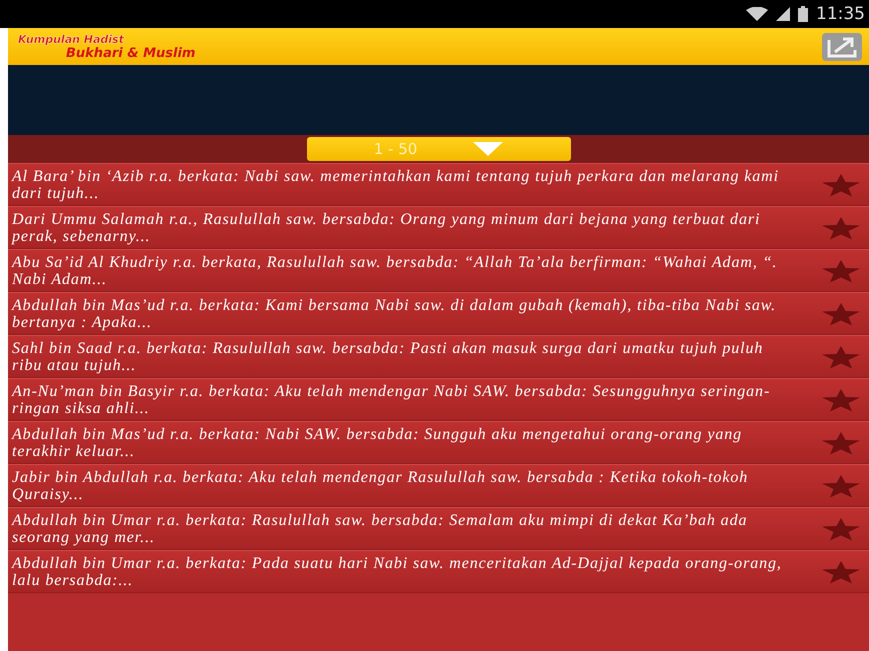  I want to click on signal-icon, so click(783, 14).